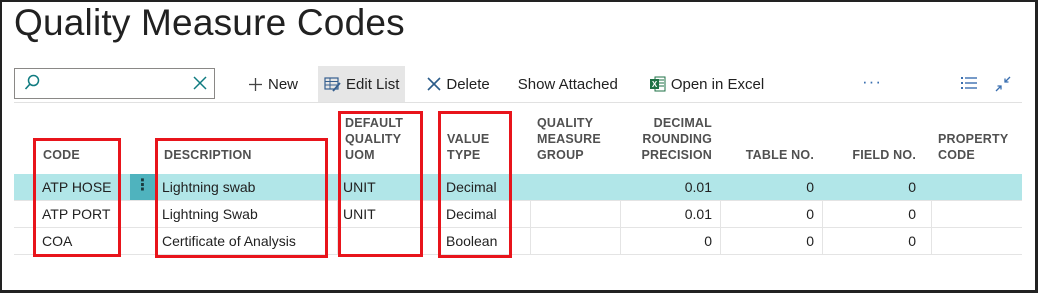  I want to click on excel-icon: X, so click(657, 84).